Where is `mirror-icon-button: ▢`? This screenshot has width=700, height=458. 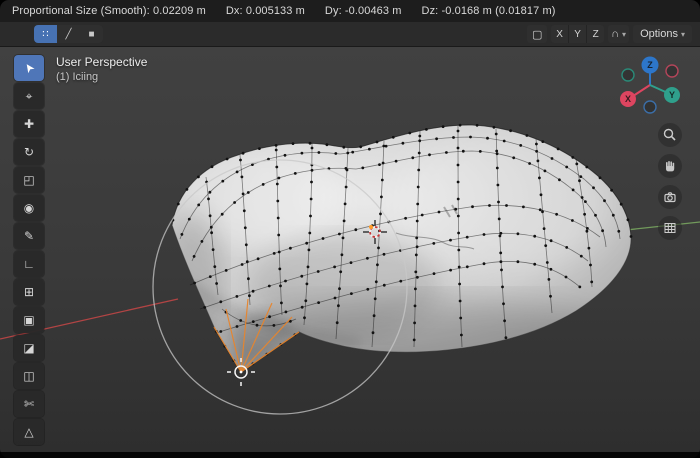
mirror-icon-button: ▢ is located at coordinates (537, 34).